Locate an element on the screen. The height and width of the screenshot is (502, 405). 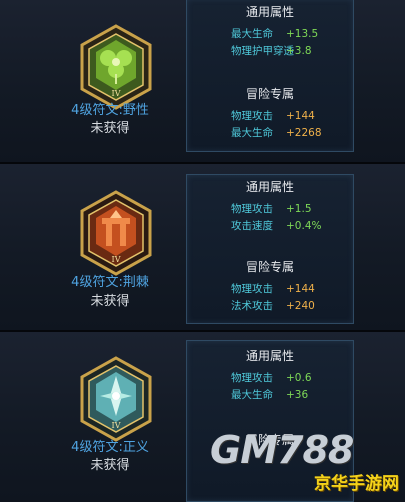
stat-value: +13.5 is located at coordinates (302, 34).